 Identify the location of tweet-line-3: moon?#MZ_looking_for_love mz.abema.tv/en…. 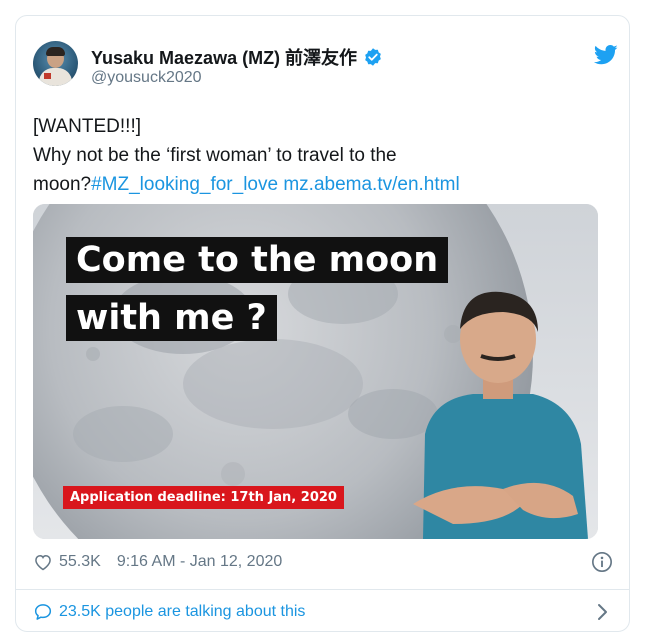
(323, 184).